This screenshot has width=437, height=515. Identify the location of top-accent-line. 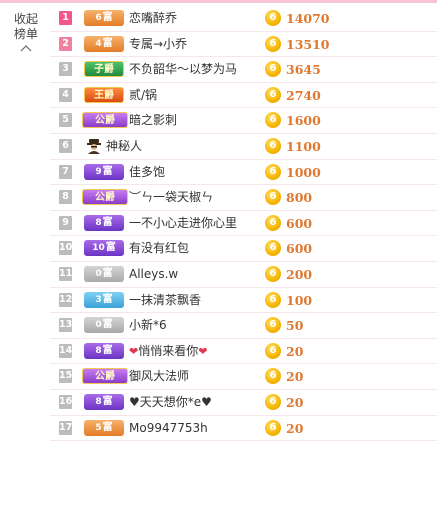
(218, 1).